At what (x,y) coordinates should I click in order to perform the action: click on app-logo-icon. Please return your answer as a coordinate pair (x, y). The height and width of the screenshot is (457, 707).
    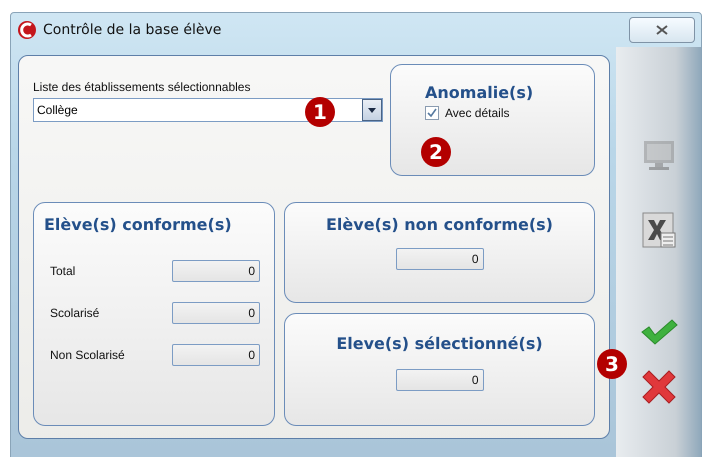
    Looking at the image, I should click on (27, 30).